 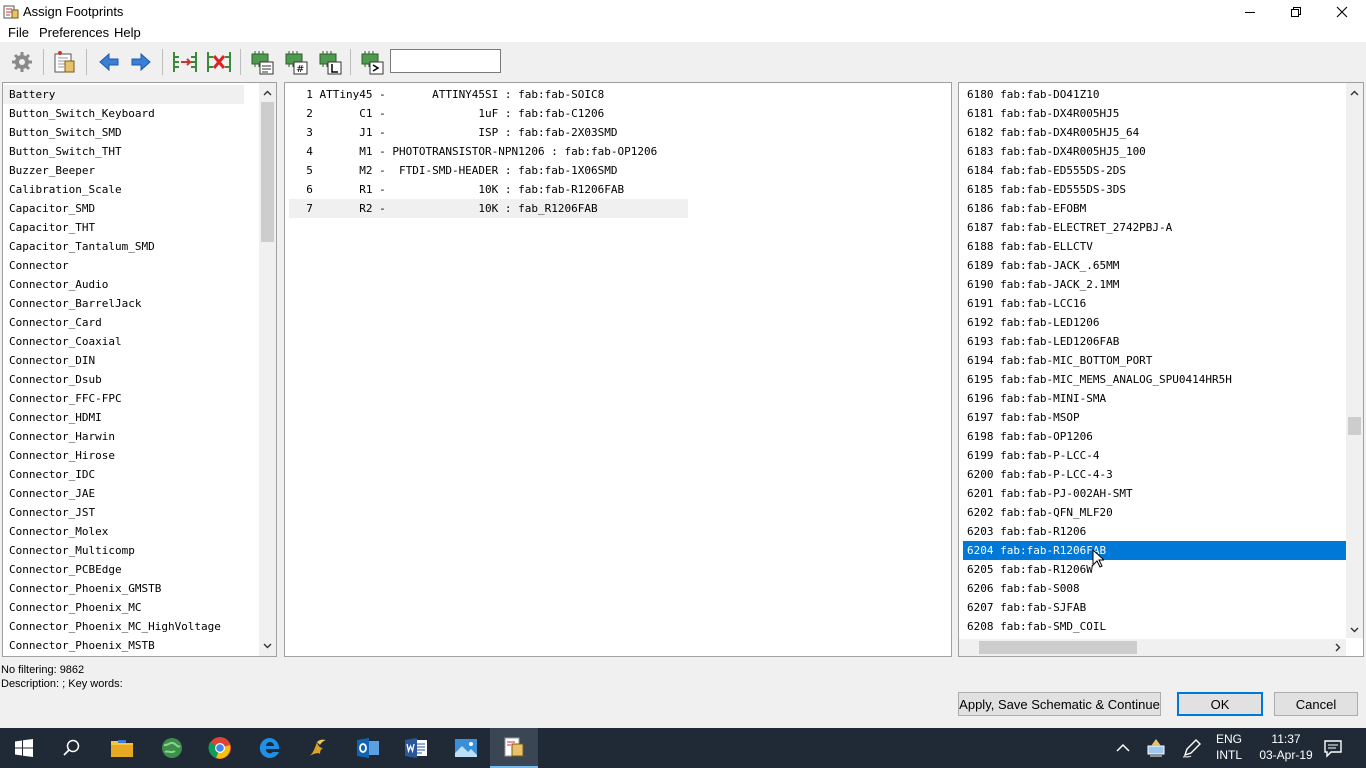 I want to click on footprint-list-item: 6193 fab:fab-LED1206FAB, so click(x=1154, y=341).